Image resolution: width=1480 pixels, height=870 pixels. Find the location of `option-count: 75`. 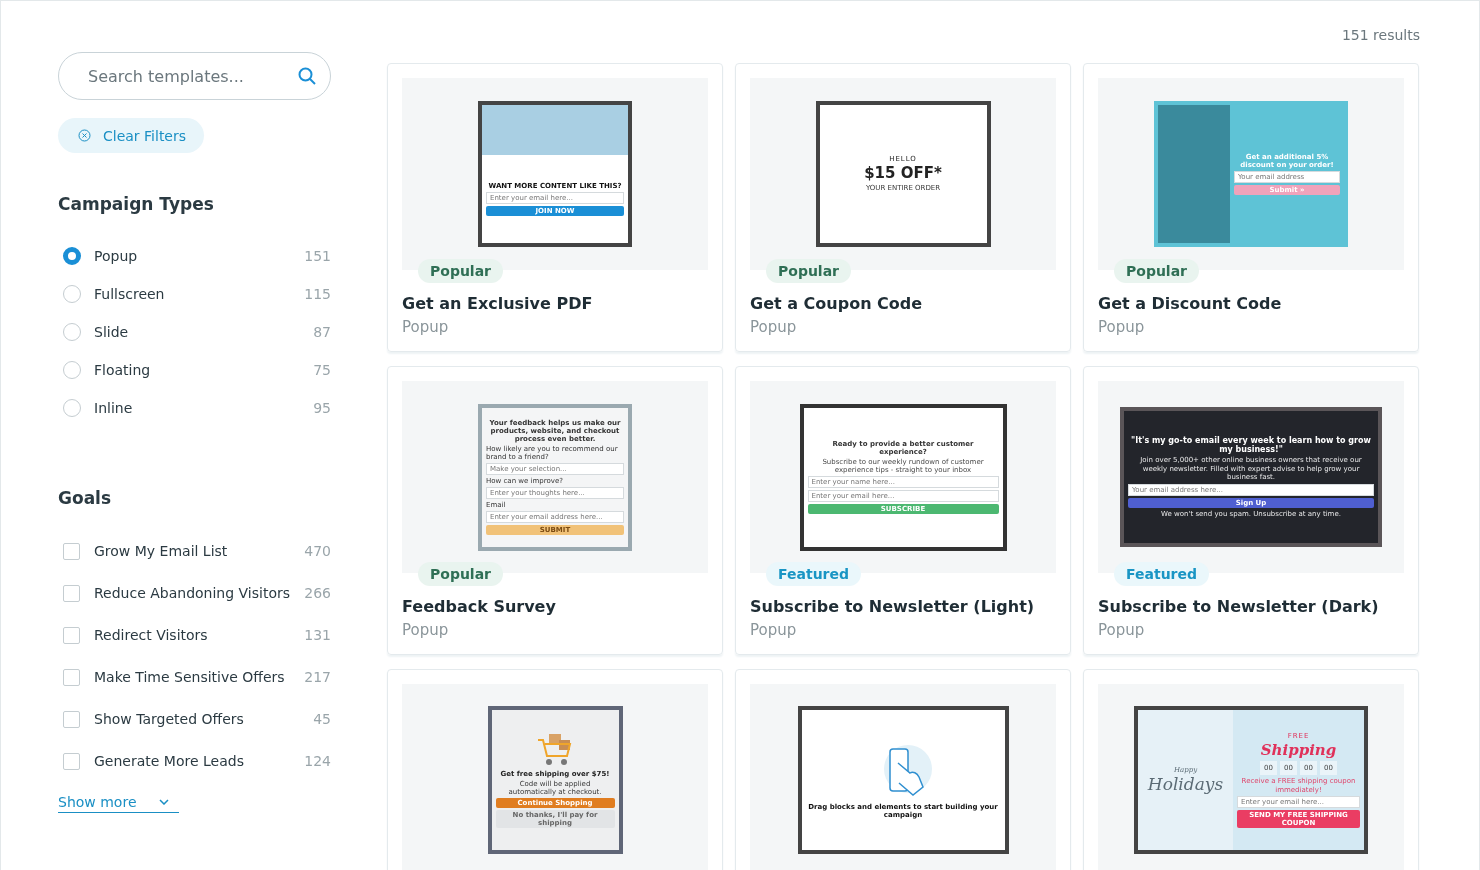

option-count: 75 is located at coordinates (322, 370).